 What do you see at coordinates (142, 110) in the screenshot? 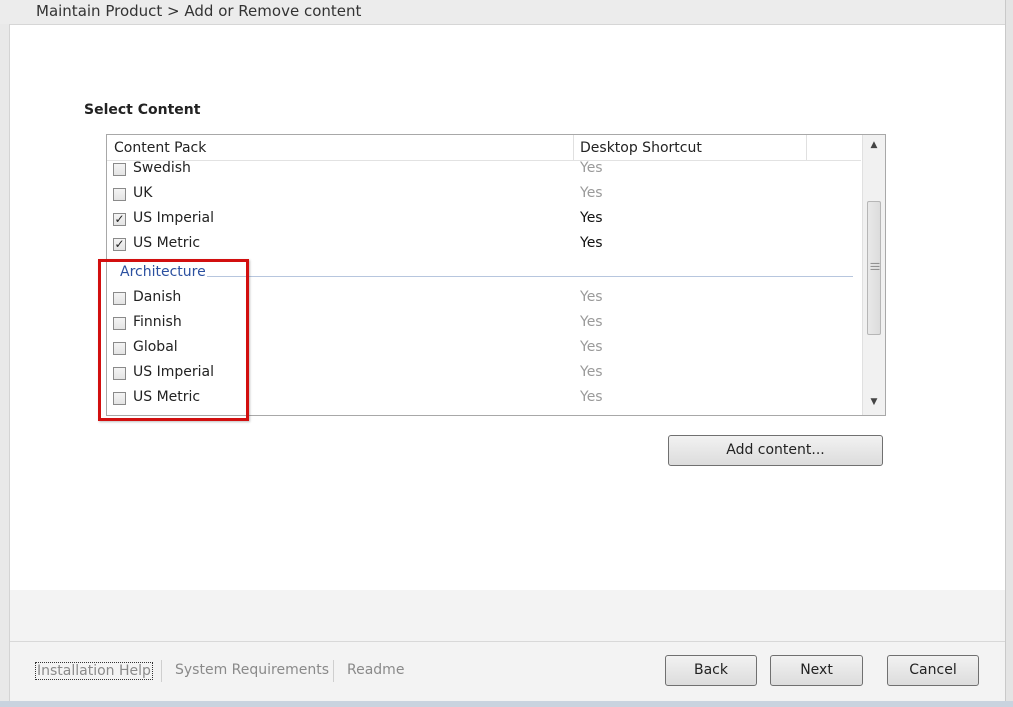
I see `section-title: Select Content` at bounding box center [142, 110].